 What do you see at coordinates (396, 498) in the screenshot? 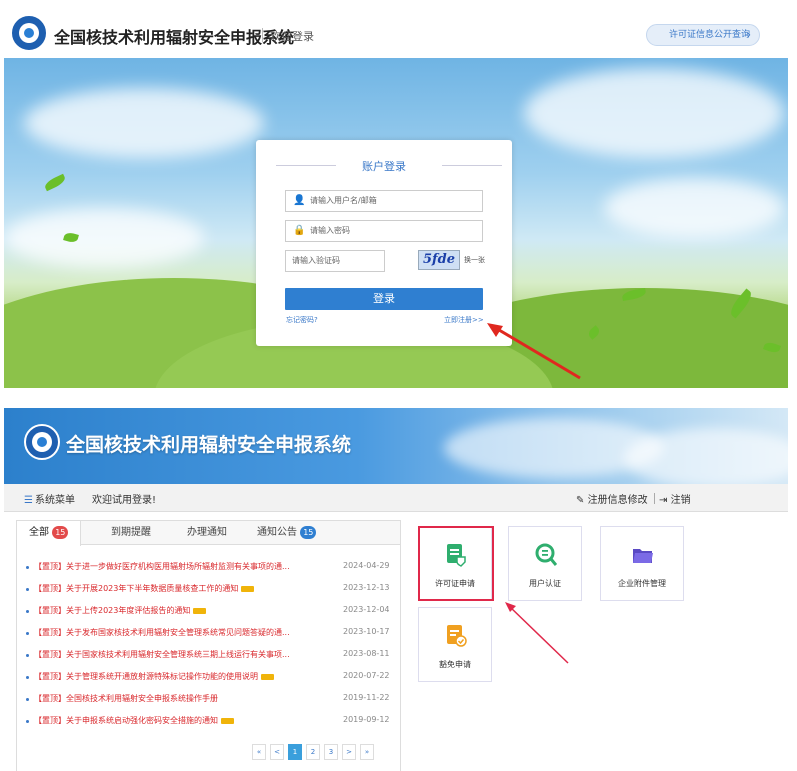
I see `top-menubar: ☰ 系统菜单 欢迎试用登录! ✎ 注册信息修改 ⇥ 注销` at bounding box center [396, 498].